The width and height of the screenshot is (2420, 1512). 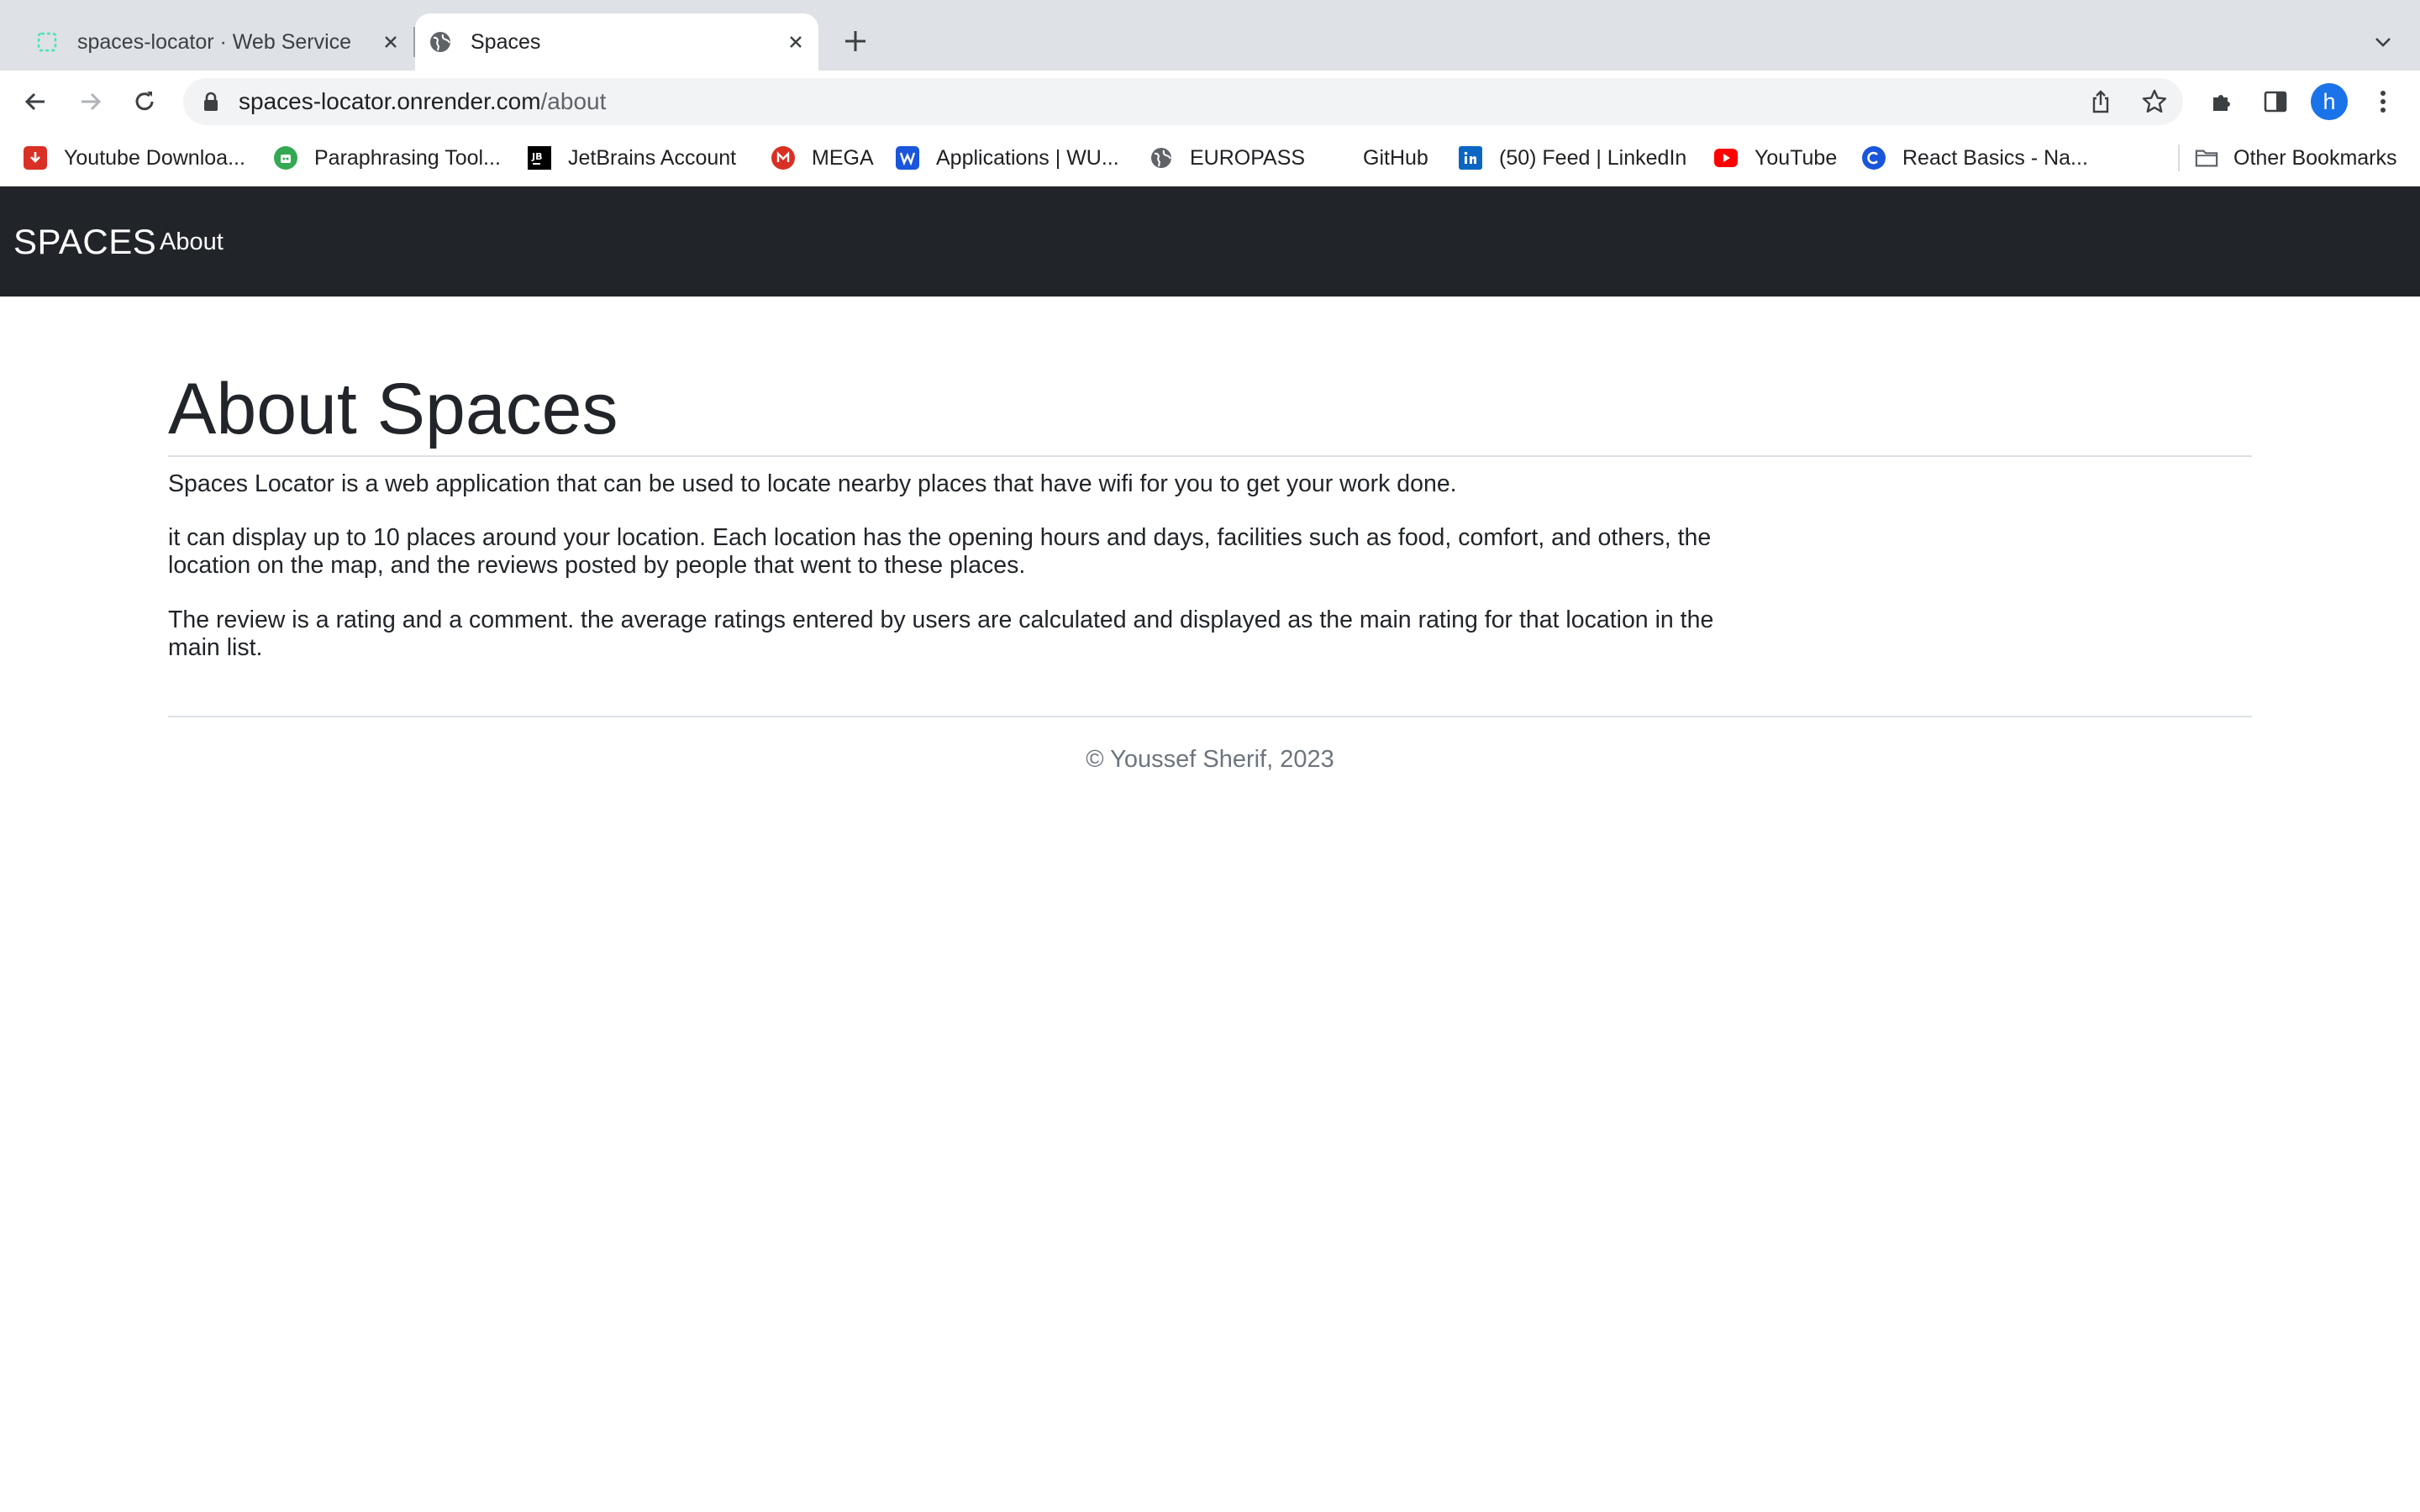 I want to click on site-brand-link: SPACES, so click(x=84, y=242).